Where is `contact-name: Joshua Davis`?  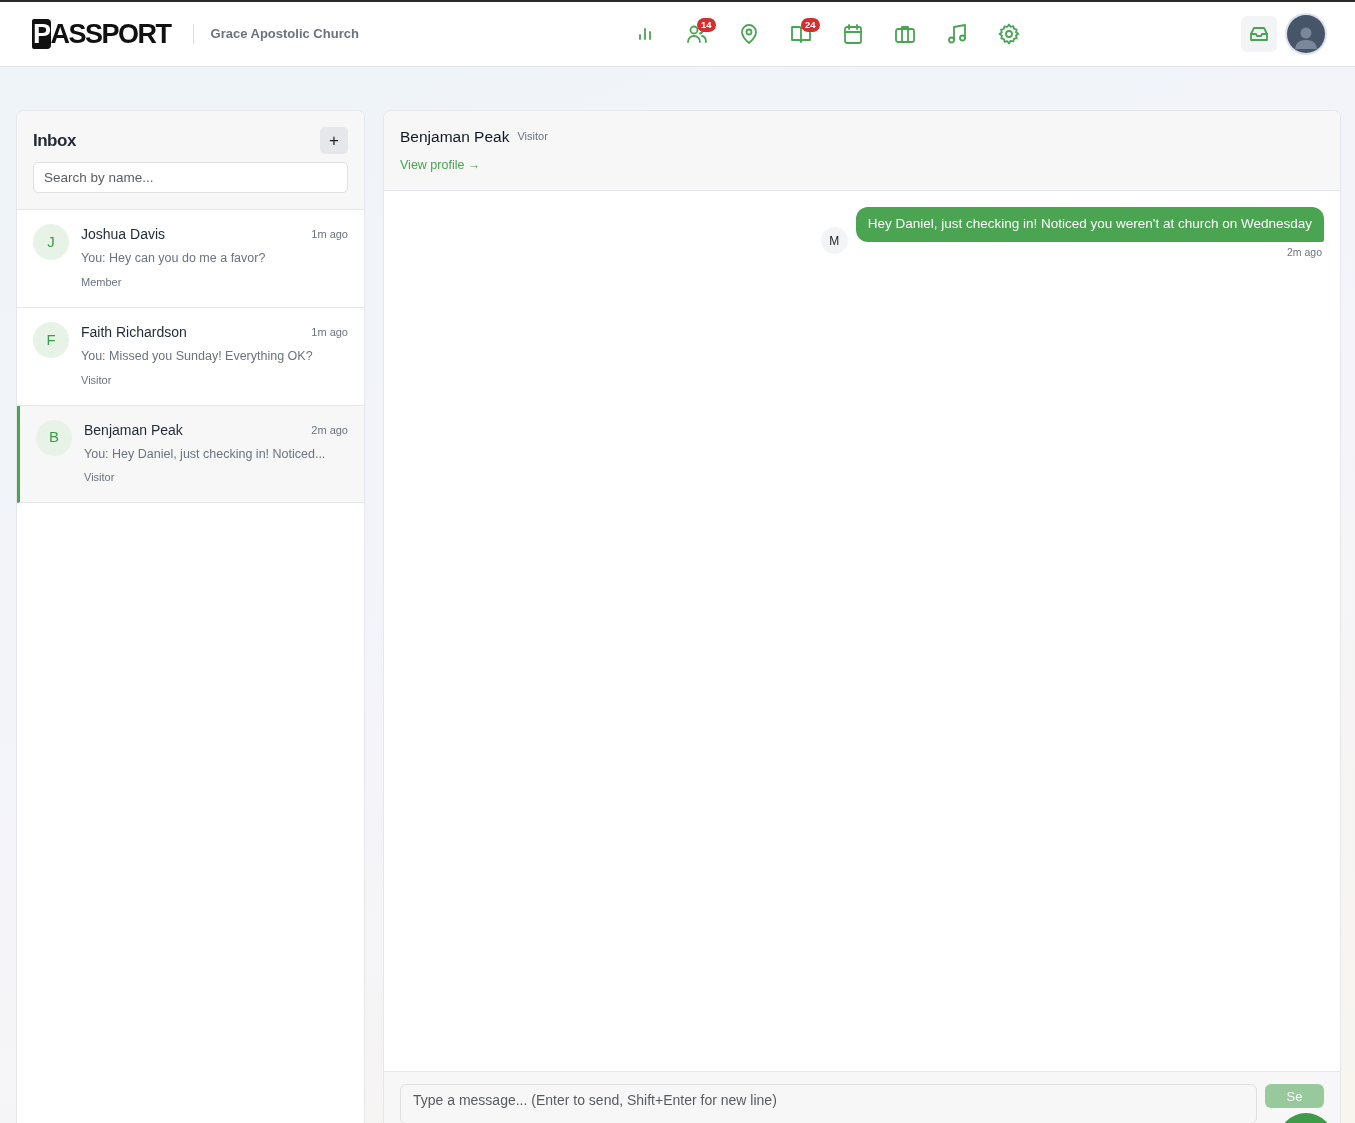 contact-name: Joshua Davis is located at coordinates (123, 234).